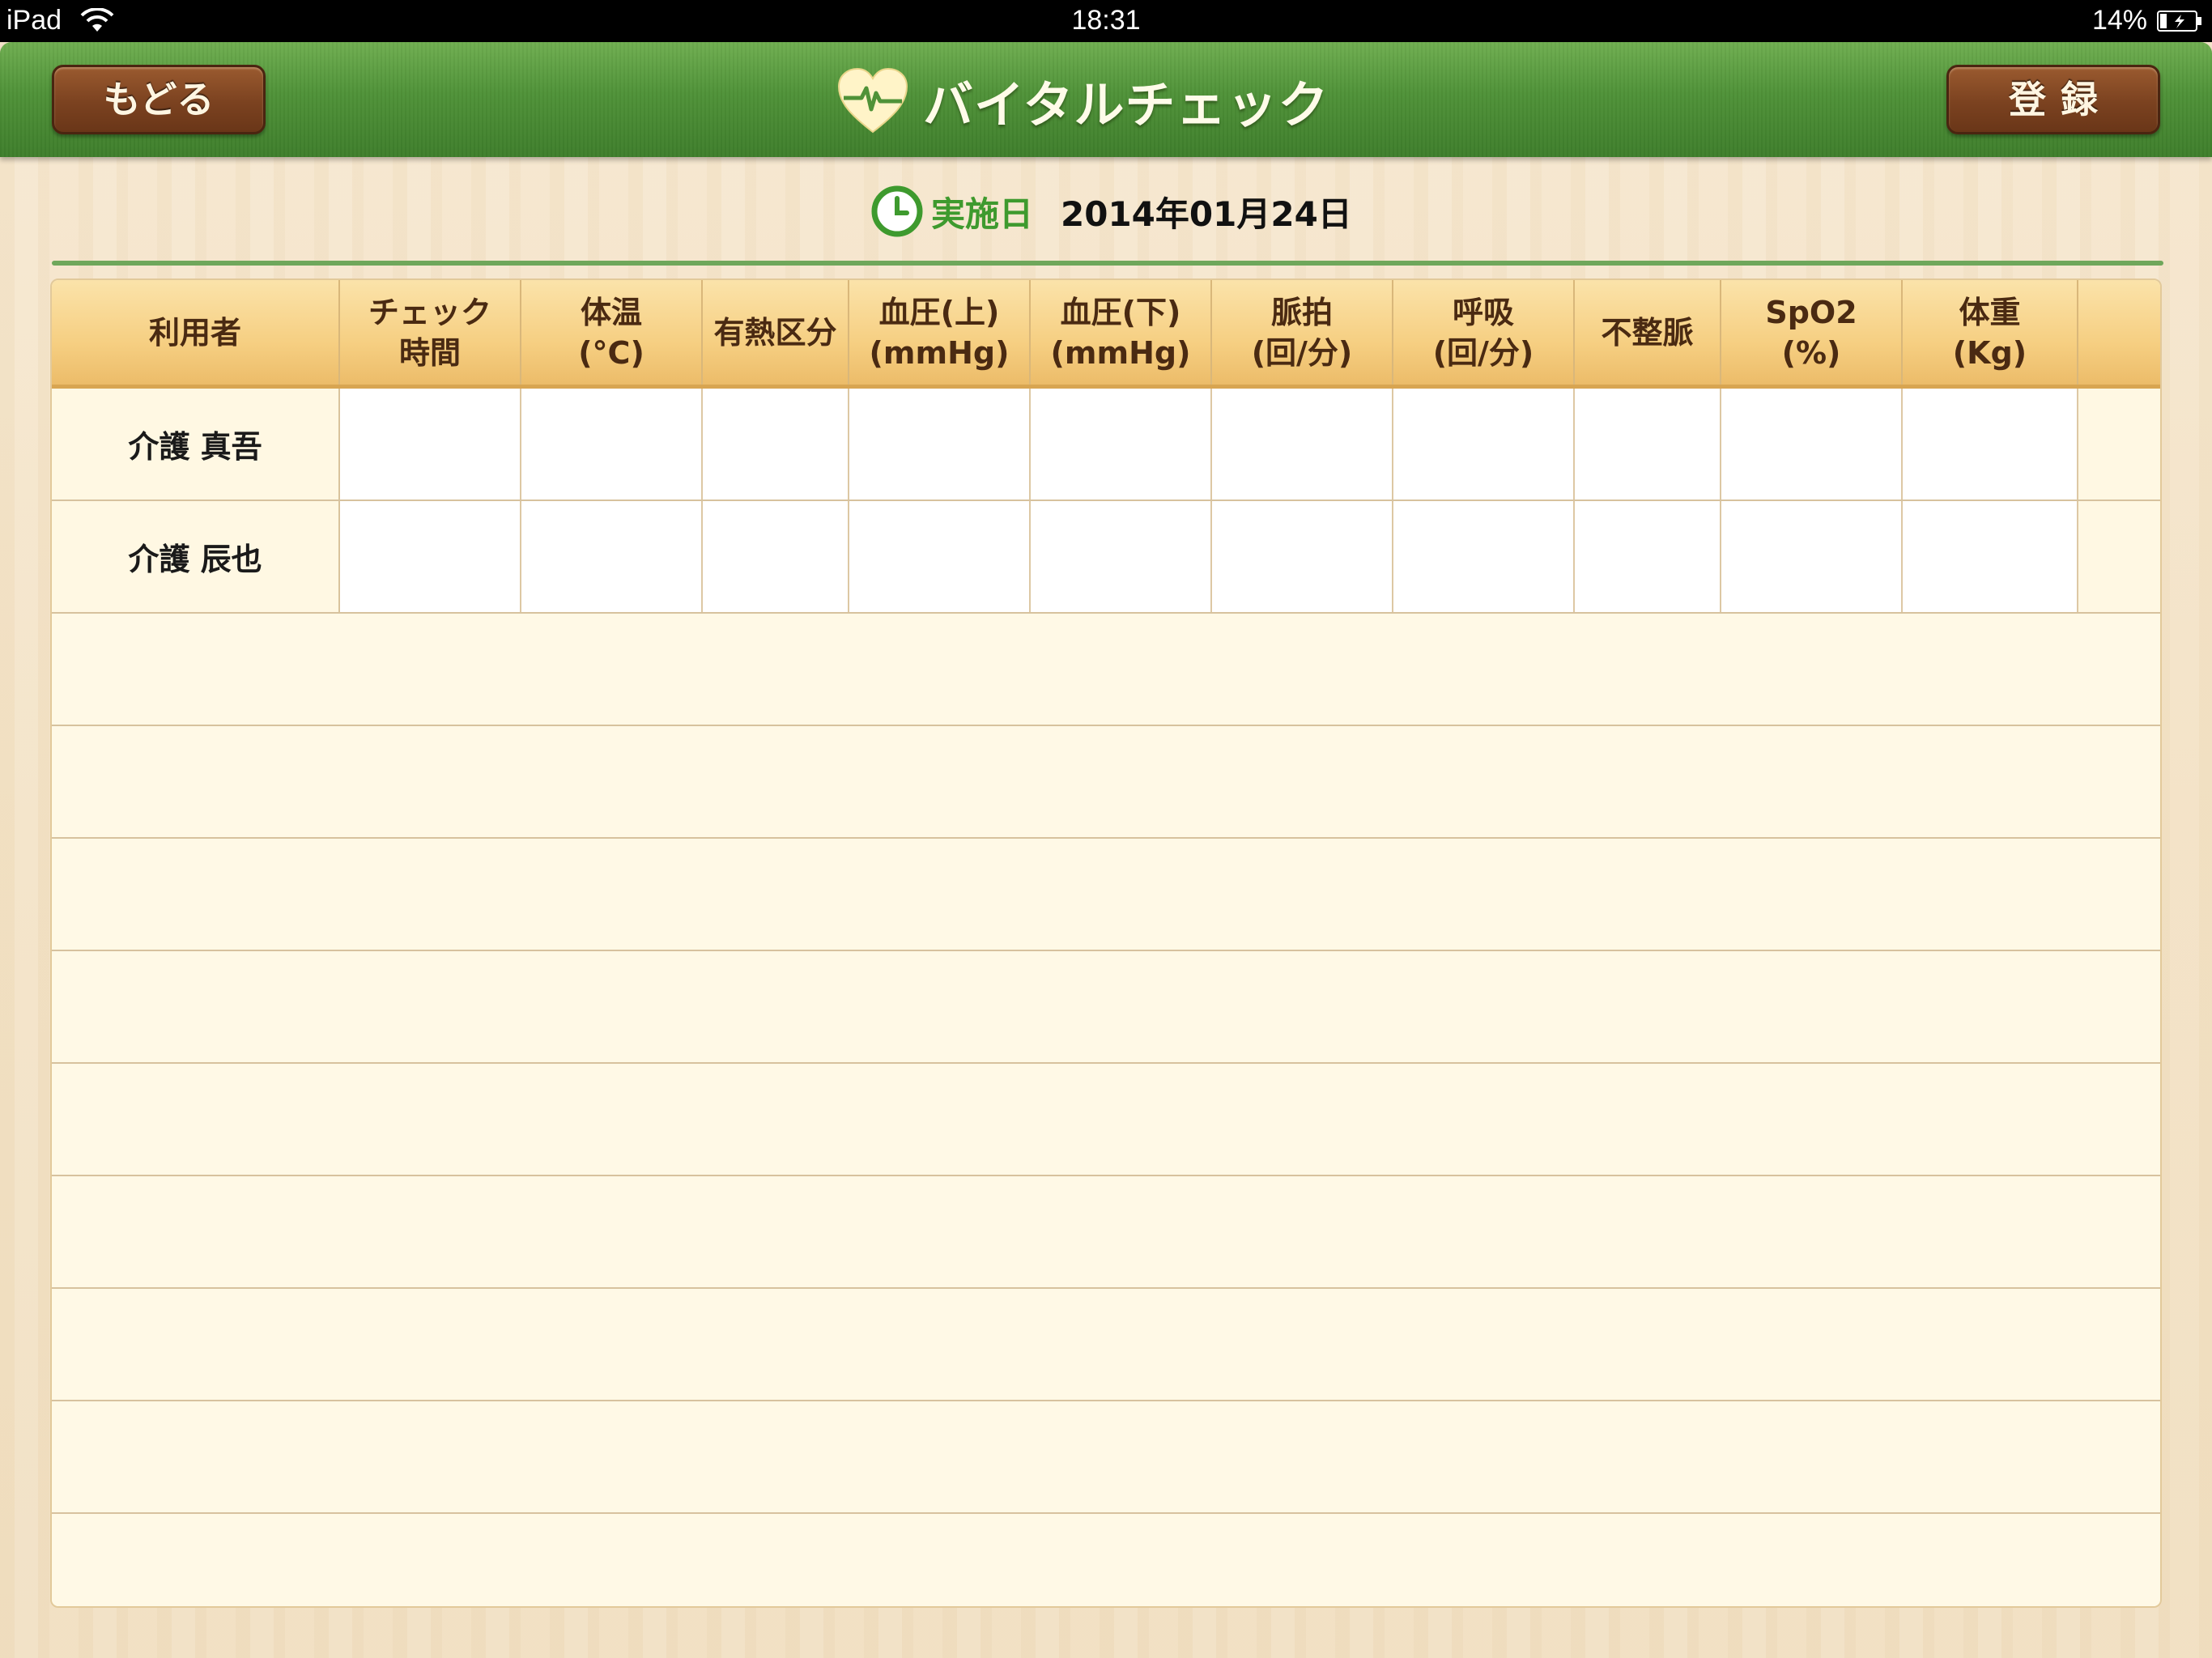 The height and width of the screenshot is (1658, 2212). What do you see at coordinates (430, 332) in the screenshot?
I see `column-header-check-time: チェック 時間` at bounding box center [430, 332].